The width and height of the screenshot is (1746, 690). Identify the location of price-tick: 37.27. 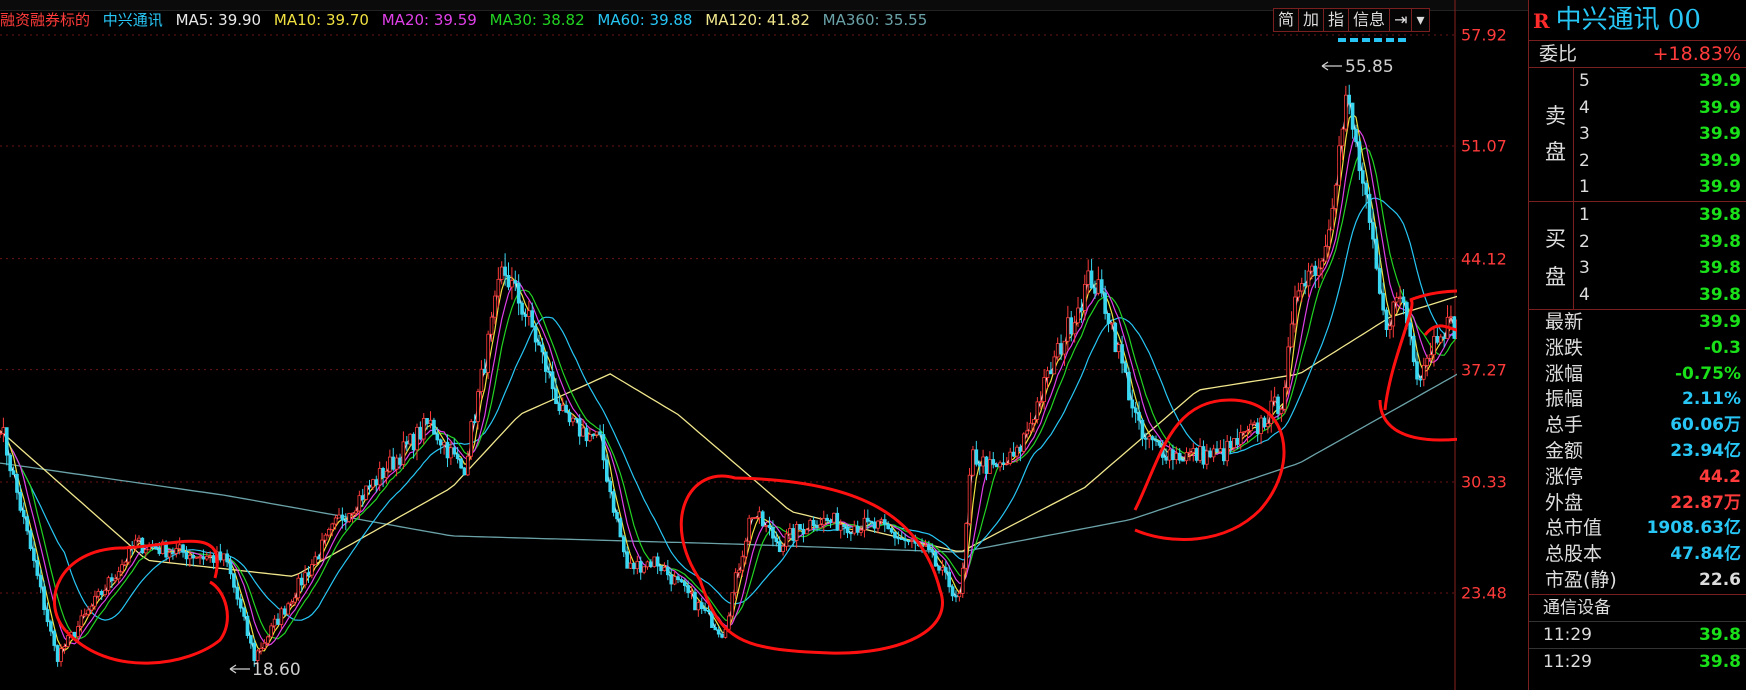
(1484, 370).